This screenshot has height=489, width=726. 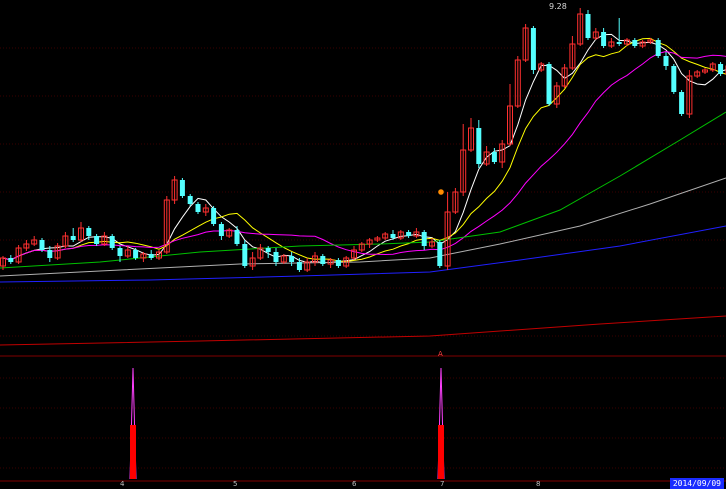 What do you see at coordinates (133, 452) in the screenshot?
I see `signal-bar` at bounding box center [133, 452].